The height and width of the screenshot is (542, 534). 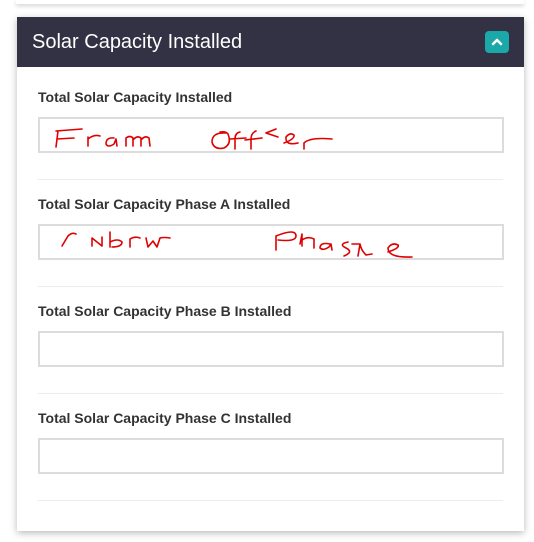 I want to click on chevron-up-icon, so click(x=497, y=42).